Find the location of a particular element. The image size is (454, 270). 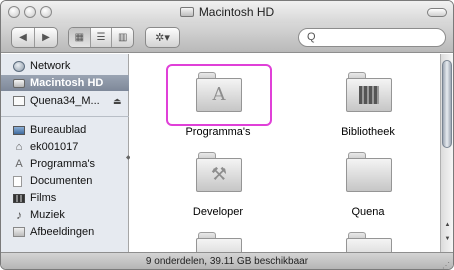

hammer-emblem: ⚒ is located at coordinates (219, 174).